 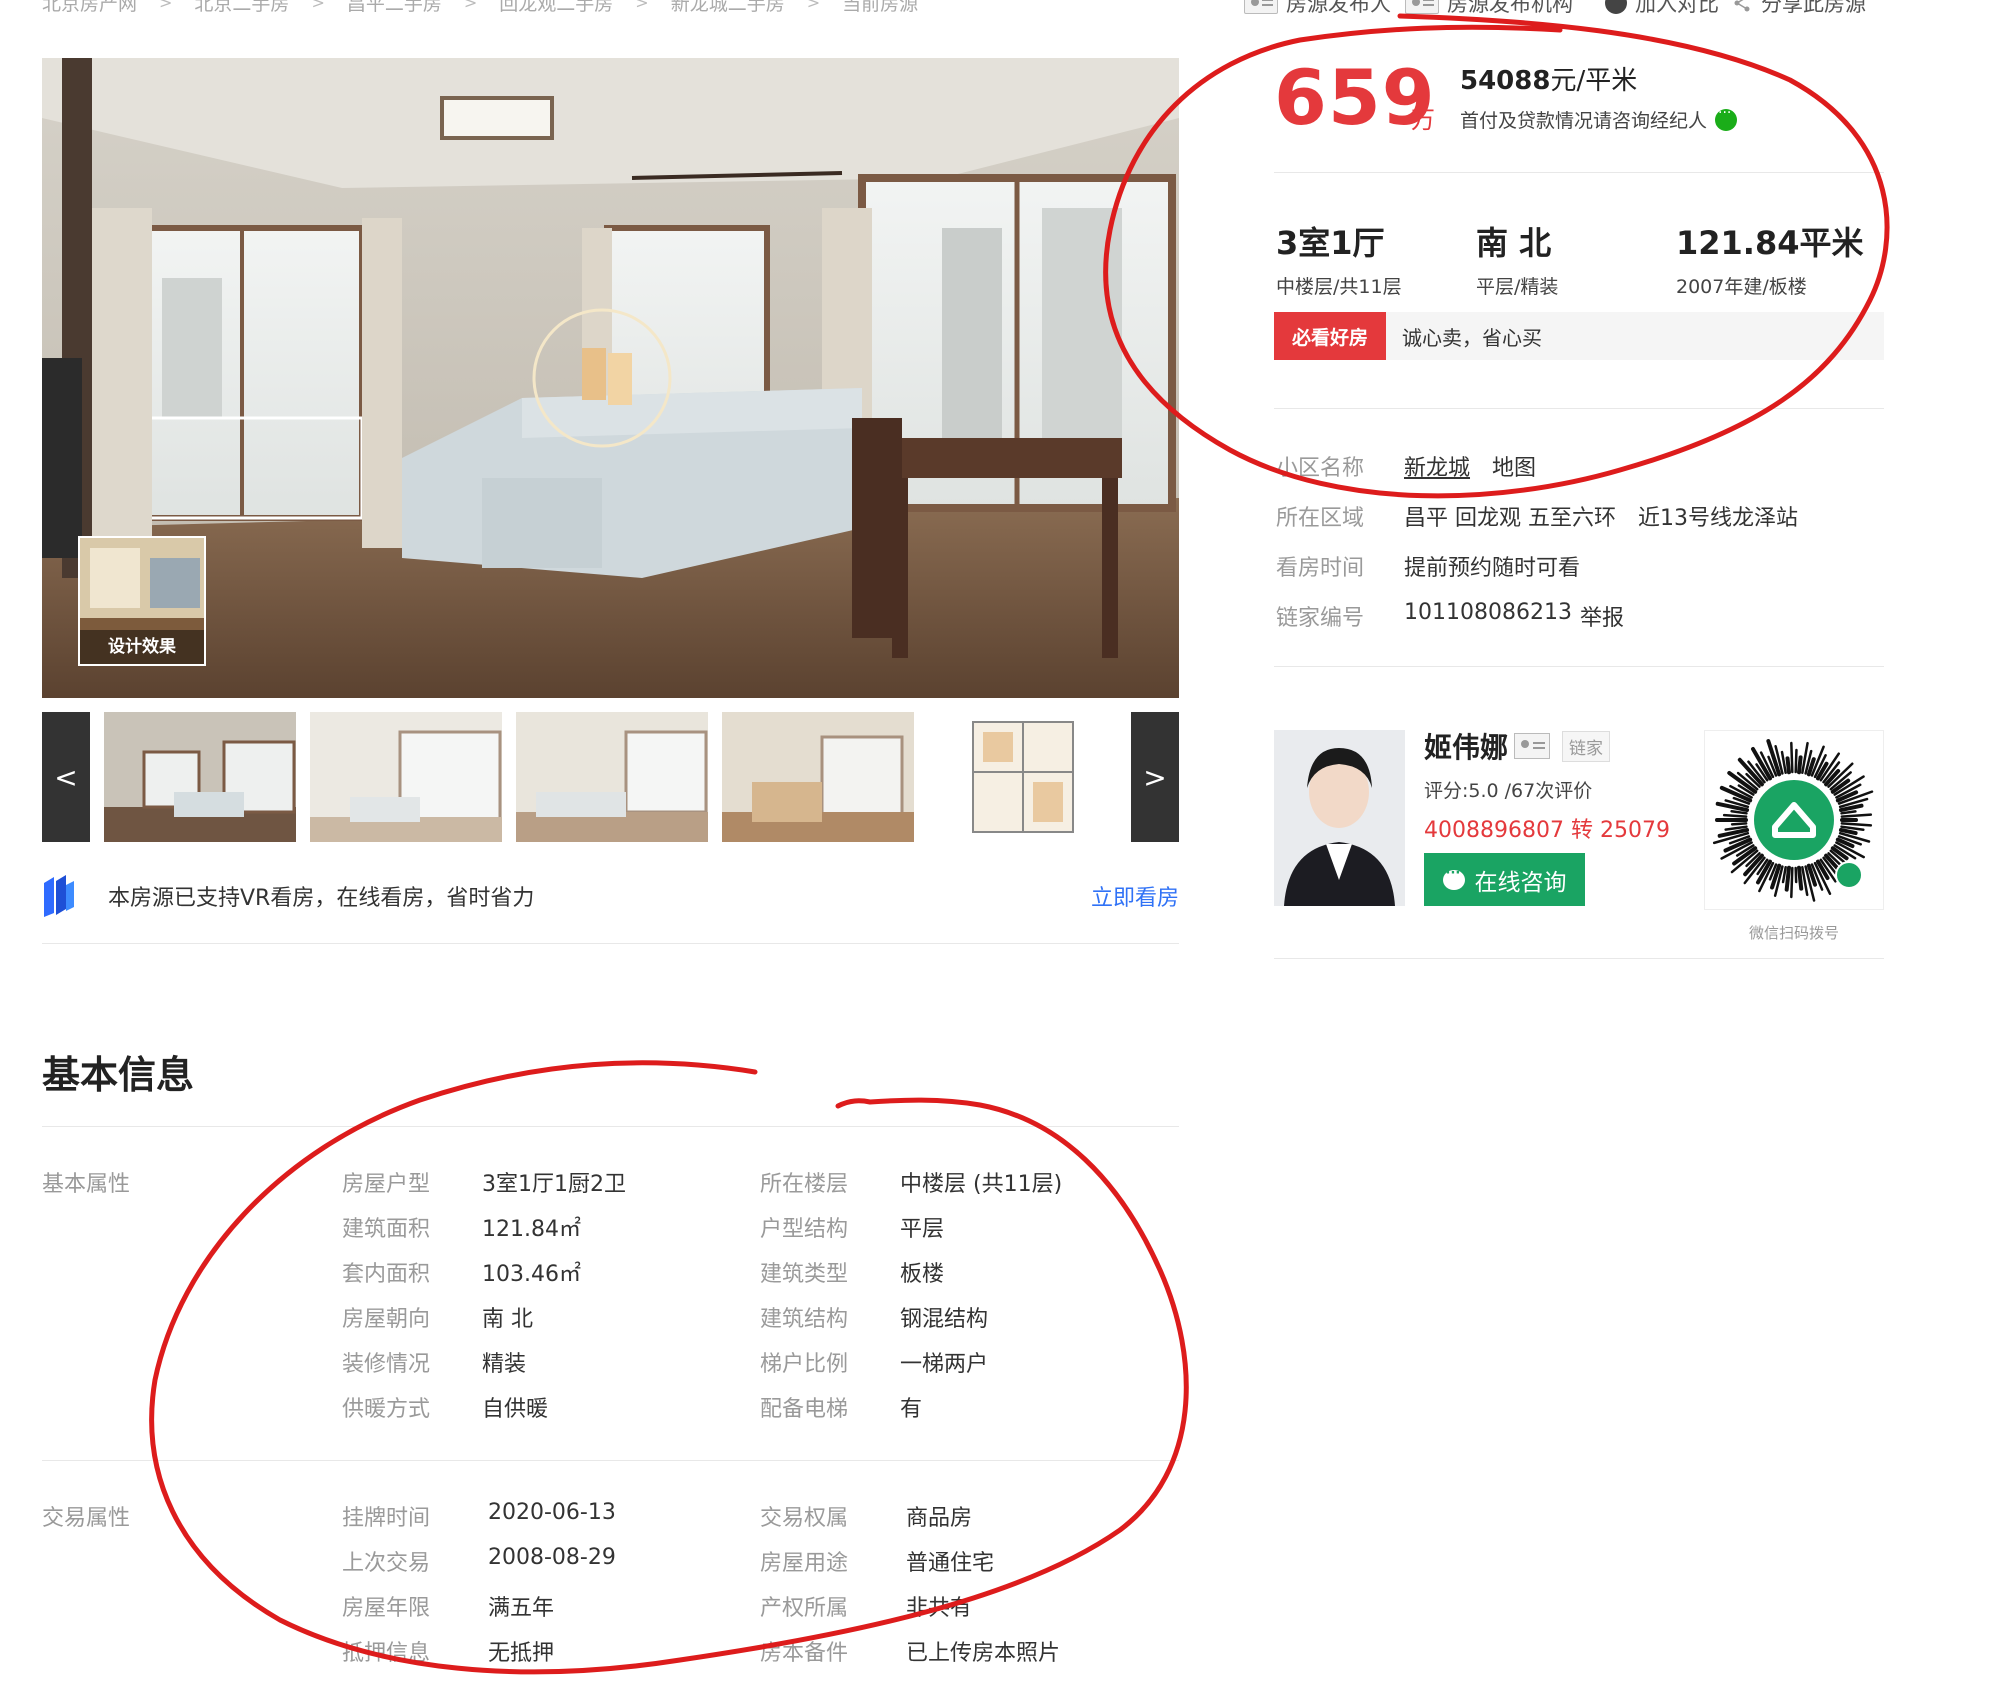 I want to click on attribute-value: 3室1厅1厨2卫, so click(x=554, y=1184).